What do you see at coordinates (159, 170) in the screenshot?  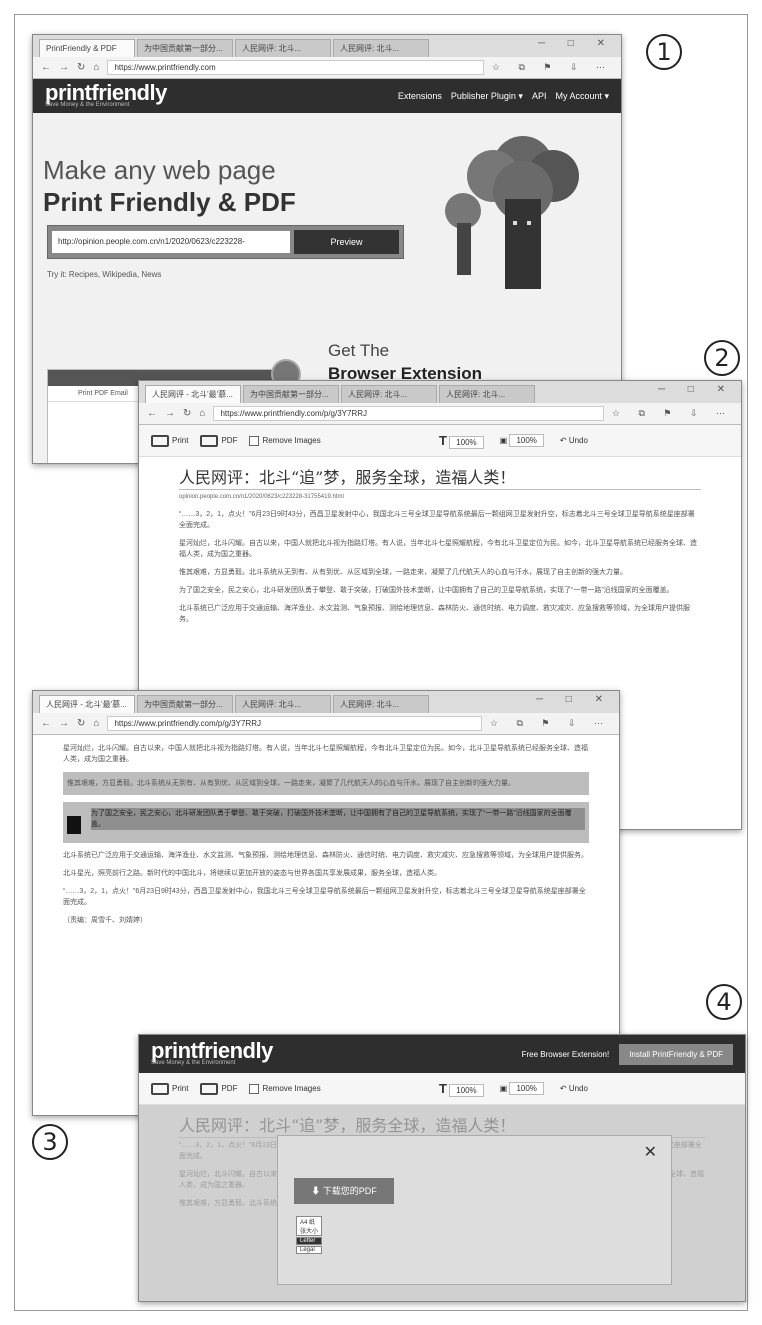 I see `headline-line-1: Make any web page` at bounding box center [159, 170].